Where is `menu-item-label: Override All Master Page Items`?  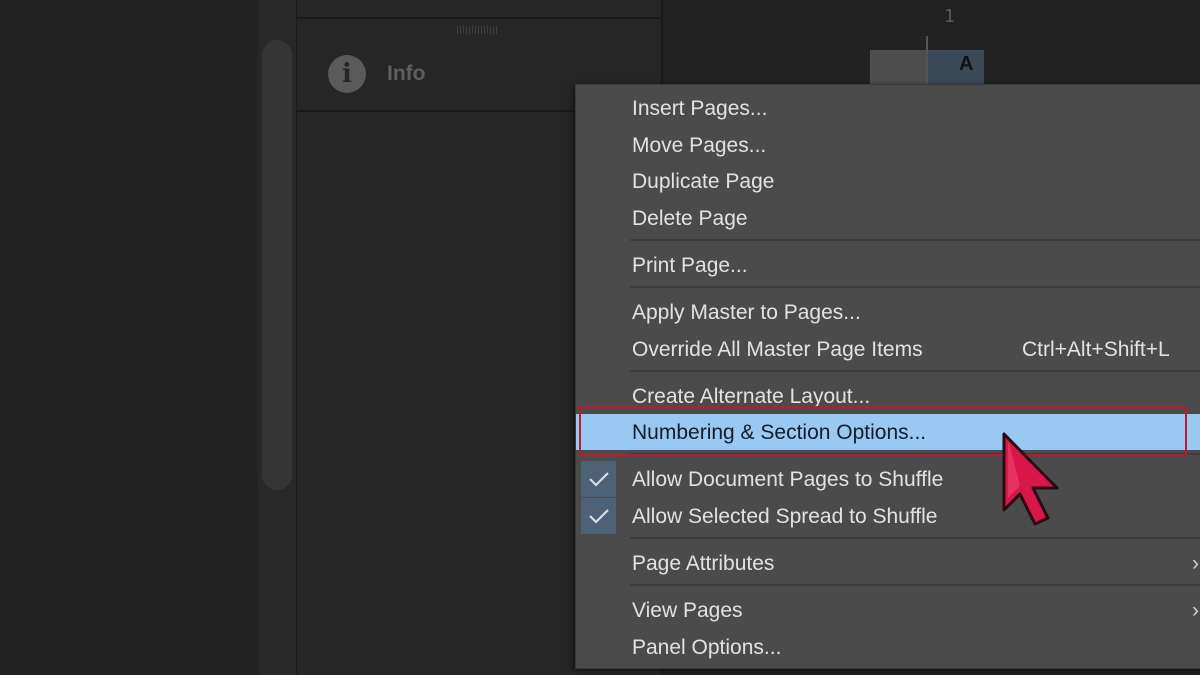
menu-item-label: Override All Master Page Items is located at coordinates (777, 349).